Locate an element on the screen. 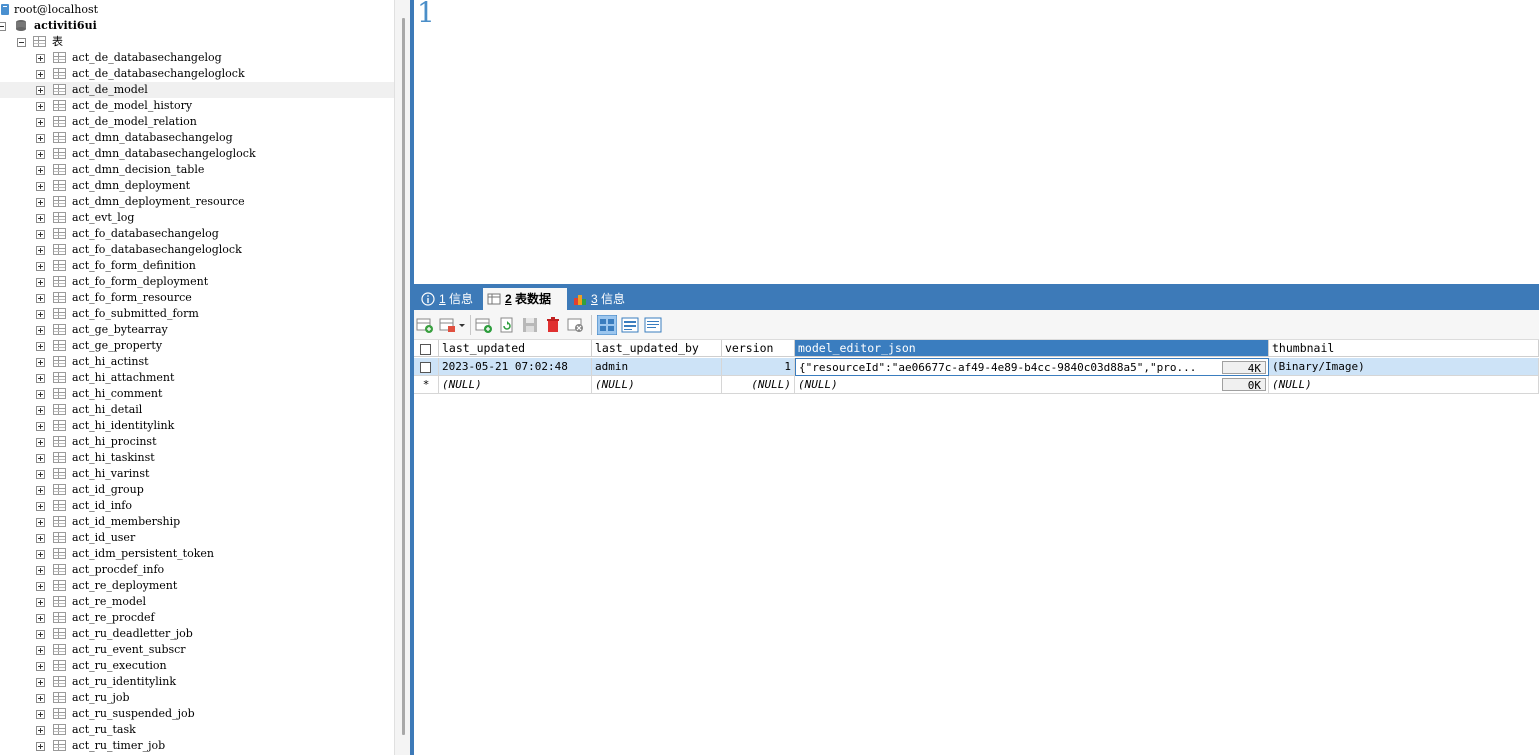 This screenshot has width=1539, height=755. tree-table-item: act_re_procdef is located at coordinates (197, 618).